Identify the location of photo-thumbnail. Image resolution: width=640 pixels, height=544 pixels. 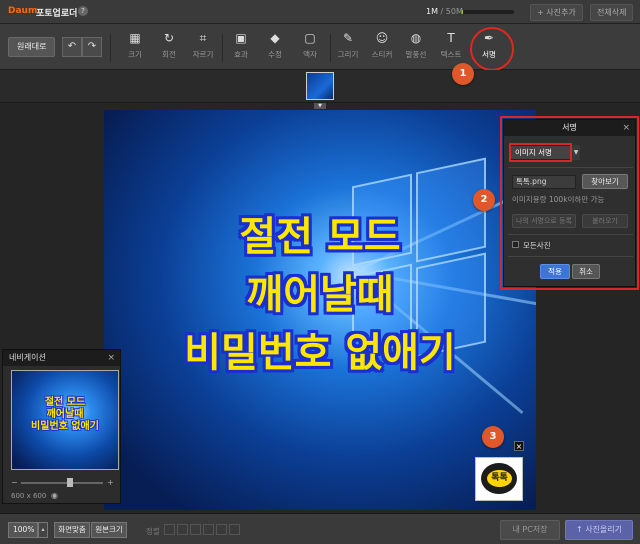
(320, 86).